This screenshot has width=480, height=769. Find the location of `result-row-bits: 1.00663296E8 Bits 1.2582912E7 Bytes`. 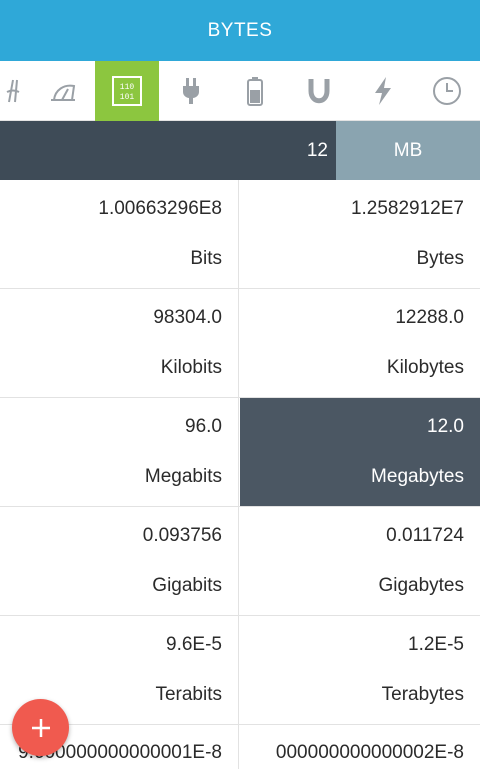

result-row-bits: 1.00663296E8 Bits 1.2582912E7 Bytes is located at coordinates (240, 234).